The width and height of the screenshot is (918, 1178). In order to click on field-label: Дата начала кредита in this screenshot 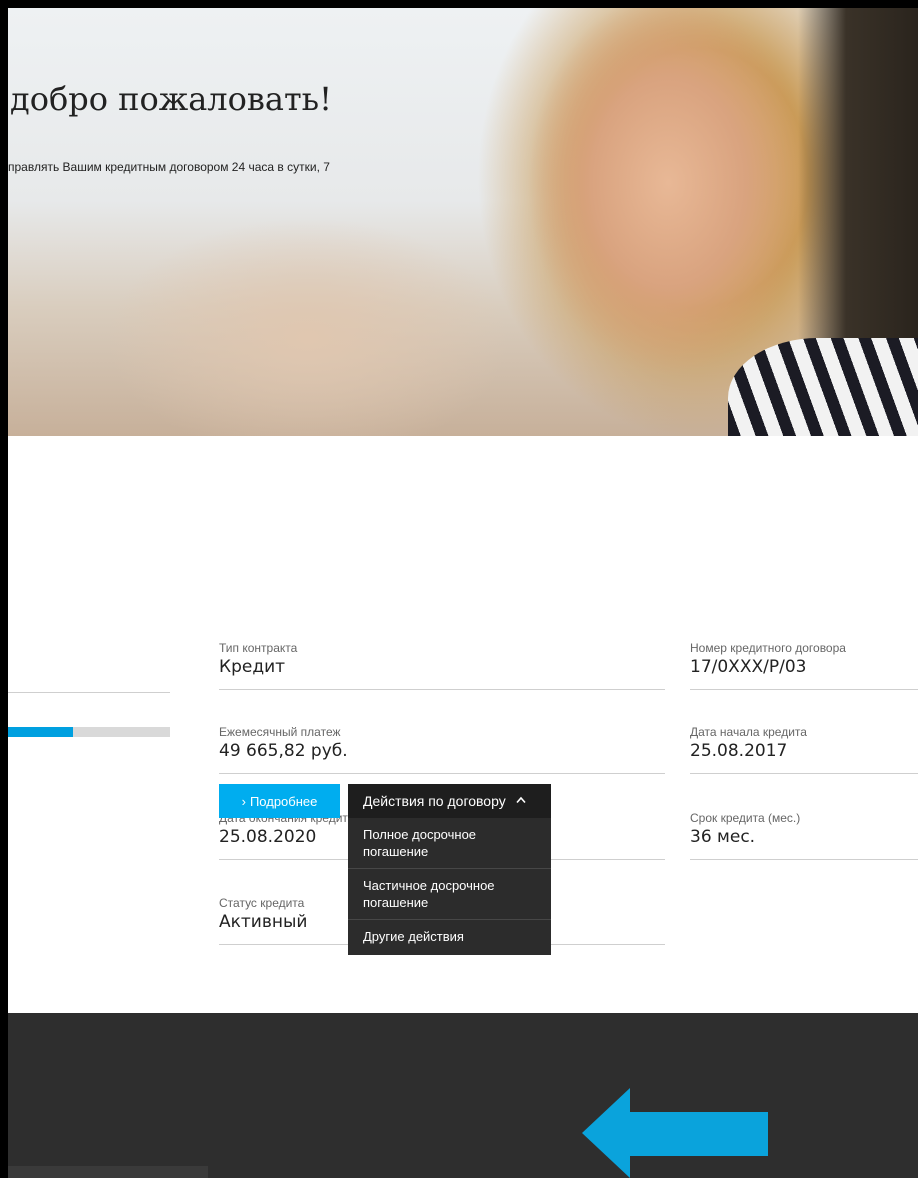, I will do `click(748, 732)`.